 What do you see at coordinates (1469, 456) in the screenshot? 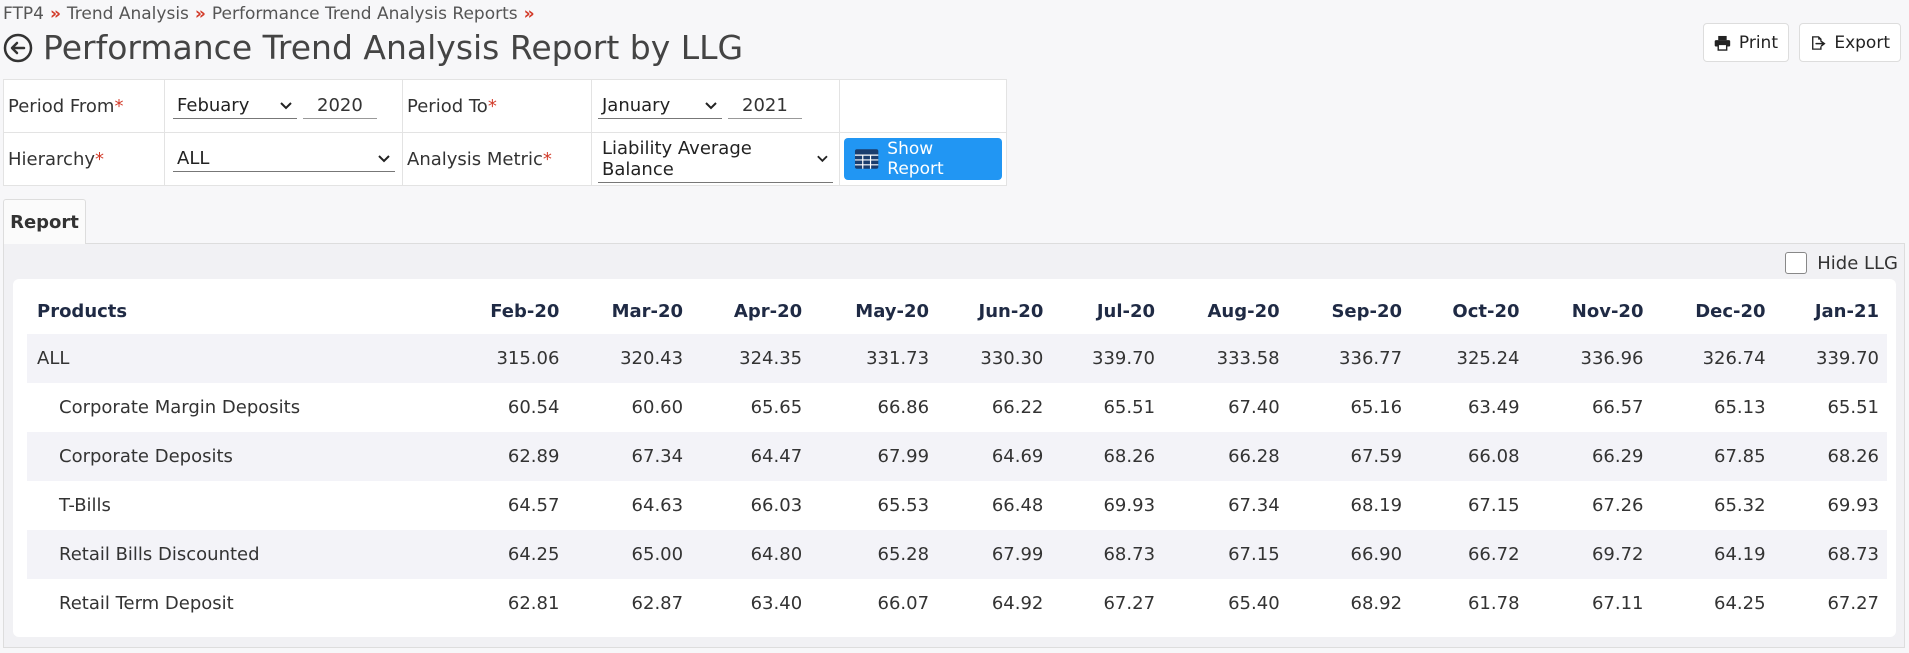
I see `value-cell: 66.08` at bounding box center [1469, 456].